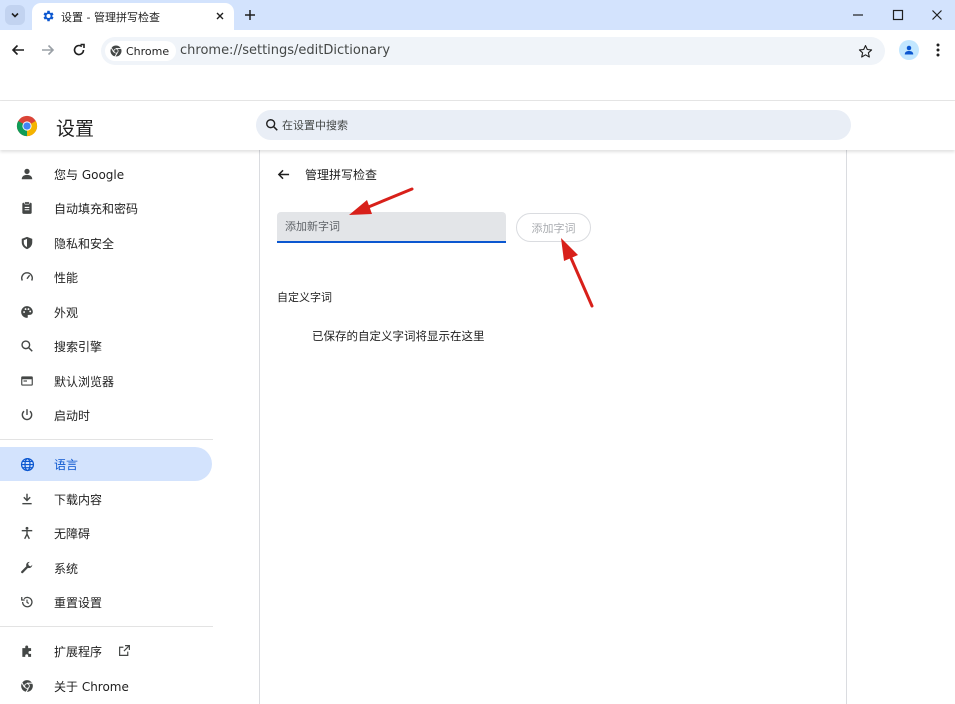  I want to click on tab-search-button, so click(15, 15).